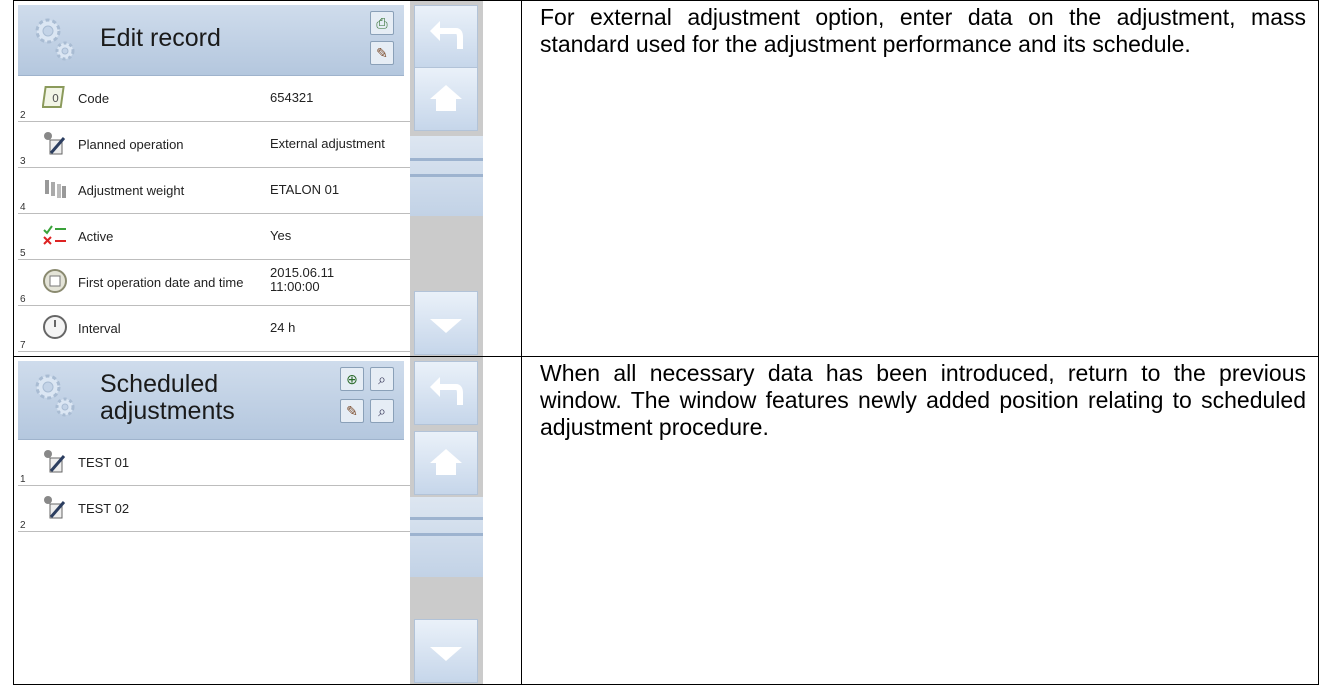 This screenshot has width=1339, height=685. I want to click on field-label: First operation date and time, so click(161, 282).